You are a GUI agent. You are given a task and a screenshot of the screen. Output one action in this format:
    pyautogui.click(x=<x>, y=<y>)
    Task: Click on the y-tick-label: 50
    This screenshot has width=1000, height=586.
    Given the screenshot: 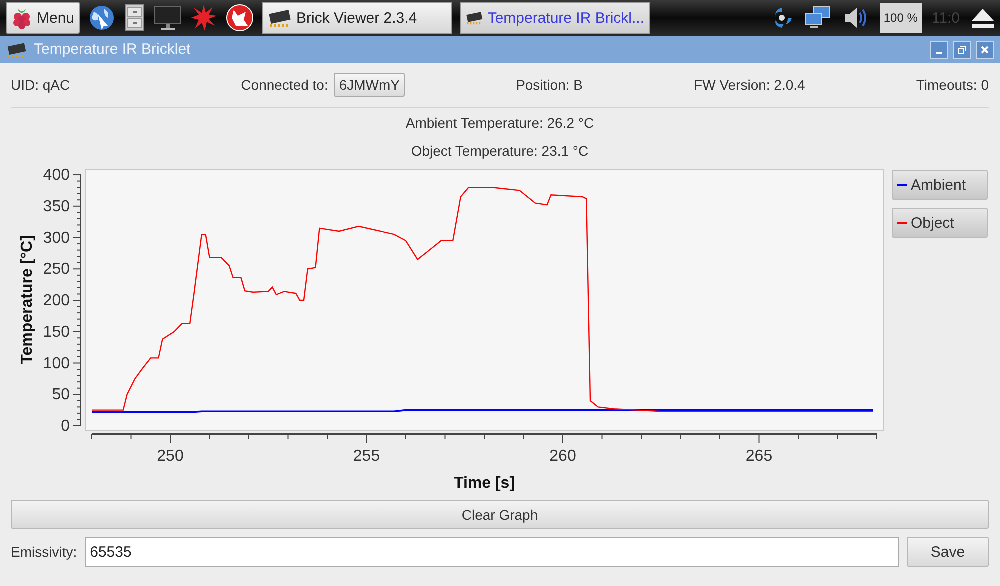 What is the action you would take?
    pyautogui.click(x=61, y=395)
    